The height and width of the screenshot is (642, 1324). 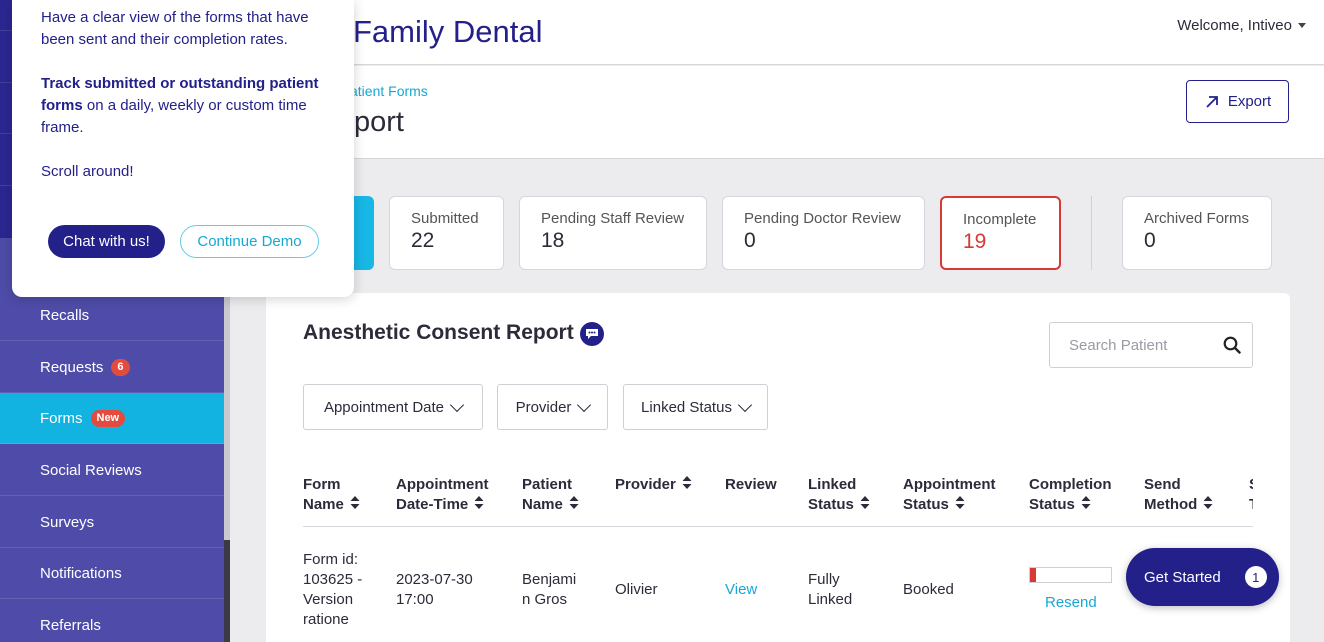 I want to click on sidebar-item-social-reviews: Social Reviews, so click(x=112, y=470).